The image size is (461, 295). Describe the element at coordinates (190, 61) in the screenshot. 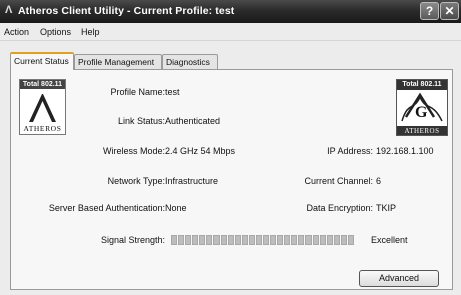

I see `tab-diagnostics: Diagnostics` at that location.